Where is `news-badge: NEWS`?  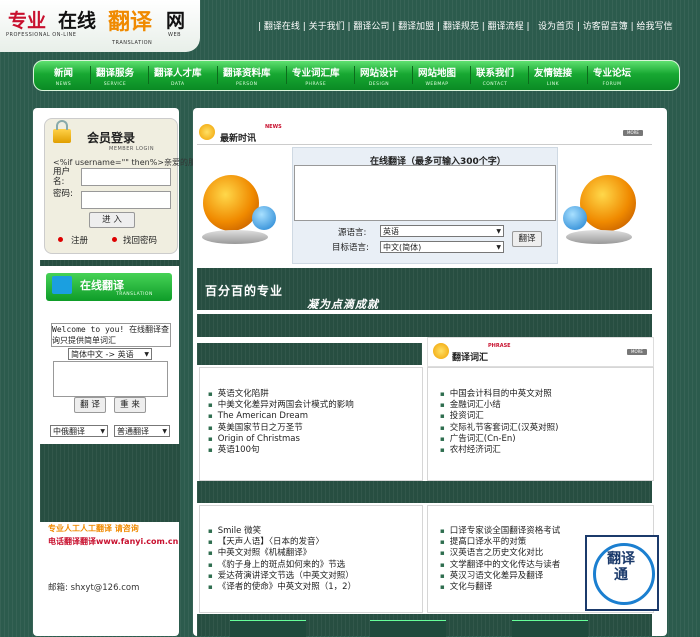 news-badge: NEWS is located at coordinates (273, 127).